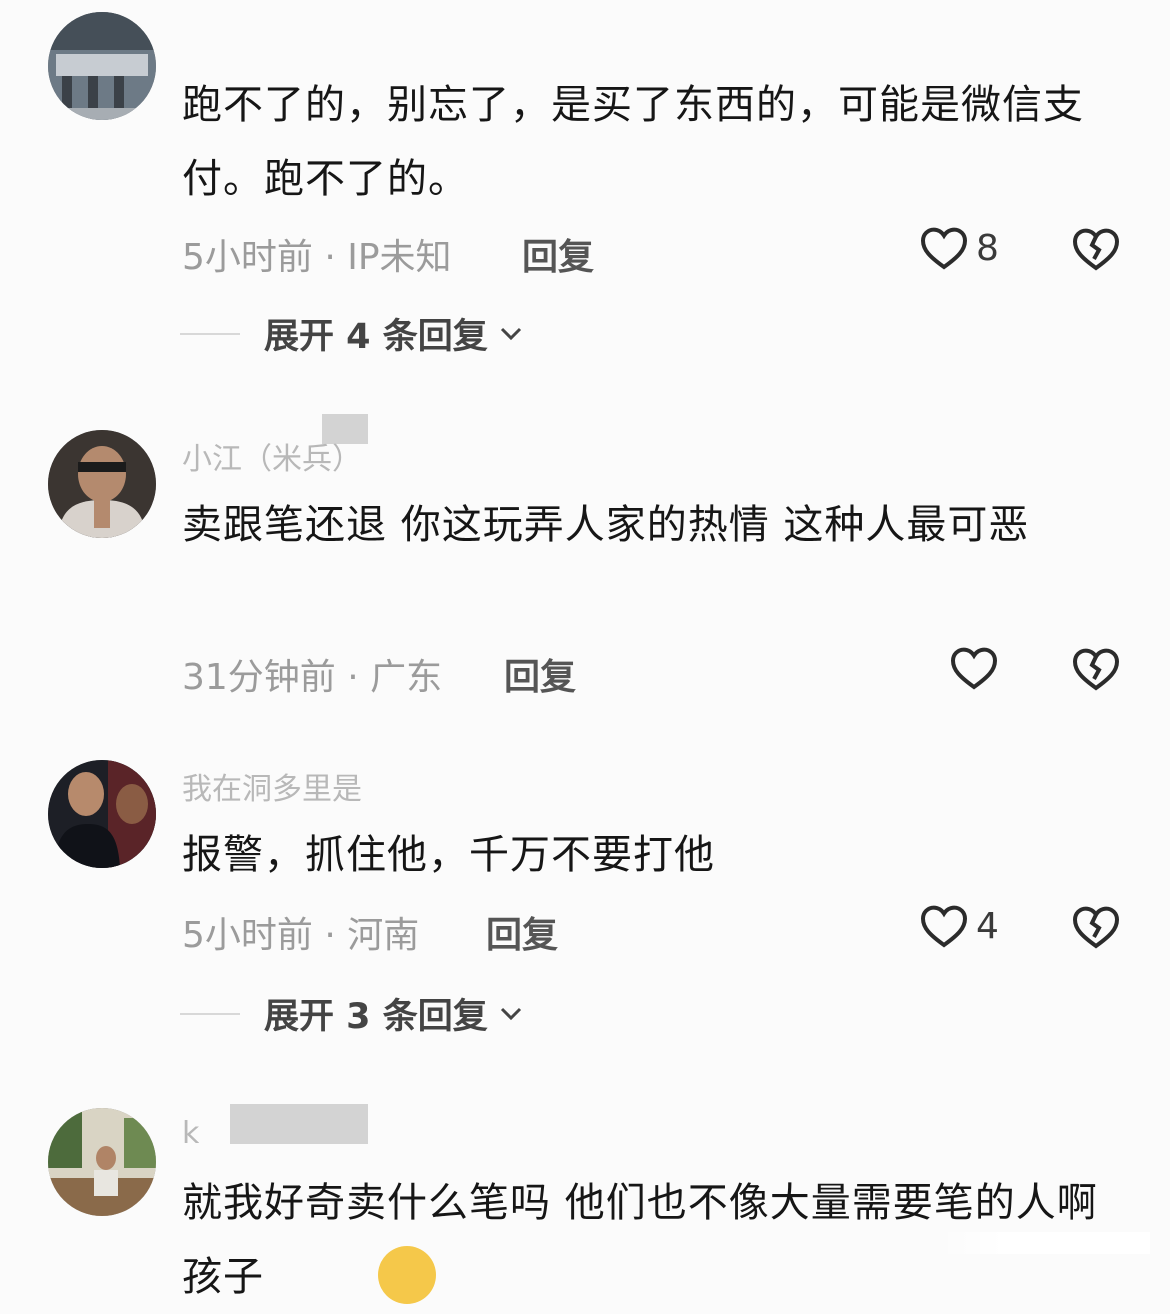 This screenshot has width=1170, height=1314. What do you see at coordinates (352, 787) in the screenshot?
I see `username: 我在洞多里是` at bounding box center [352, 787].